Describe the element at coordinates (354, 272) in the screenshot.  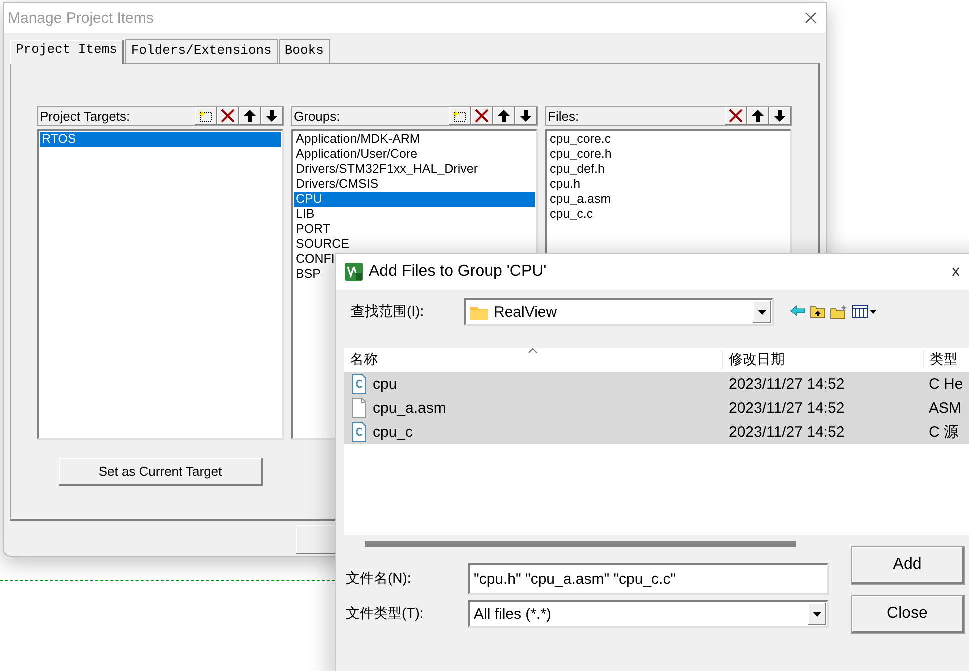
I see `app-icon` at that location.